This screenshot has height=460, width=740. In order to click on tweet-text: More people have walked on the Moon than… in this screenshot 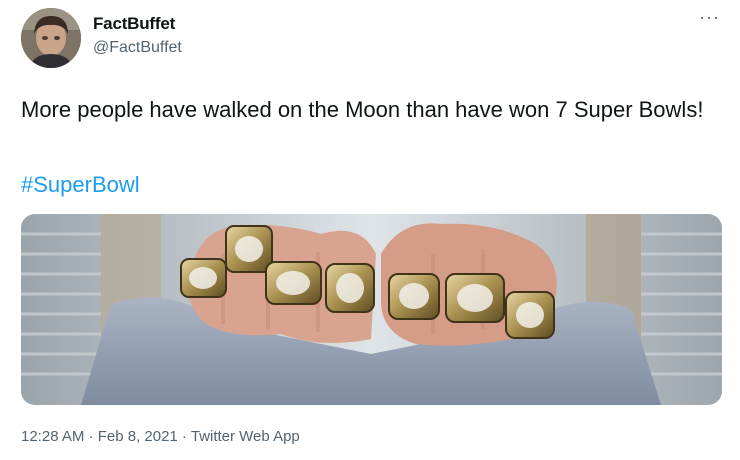, I will do `click(362, 109)`.